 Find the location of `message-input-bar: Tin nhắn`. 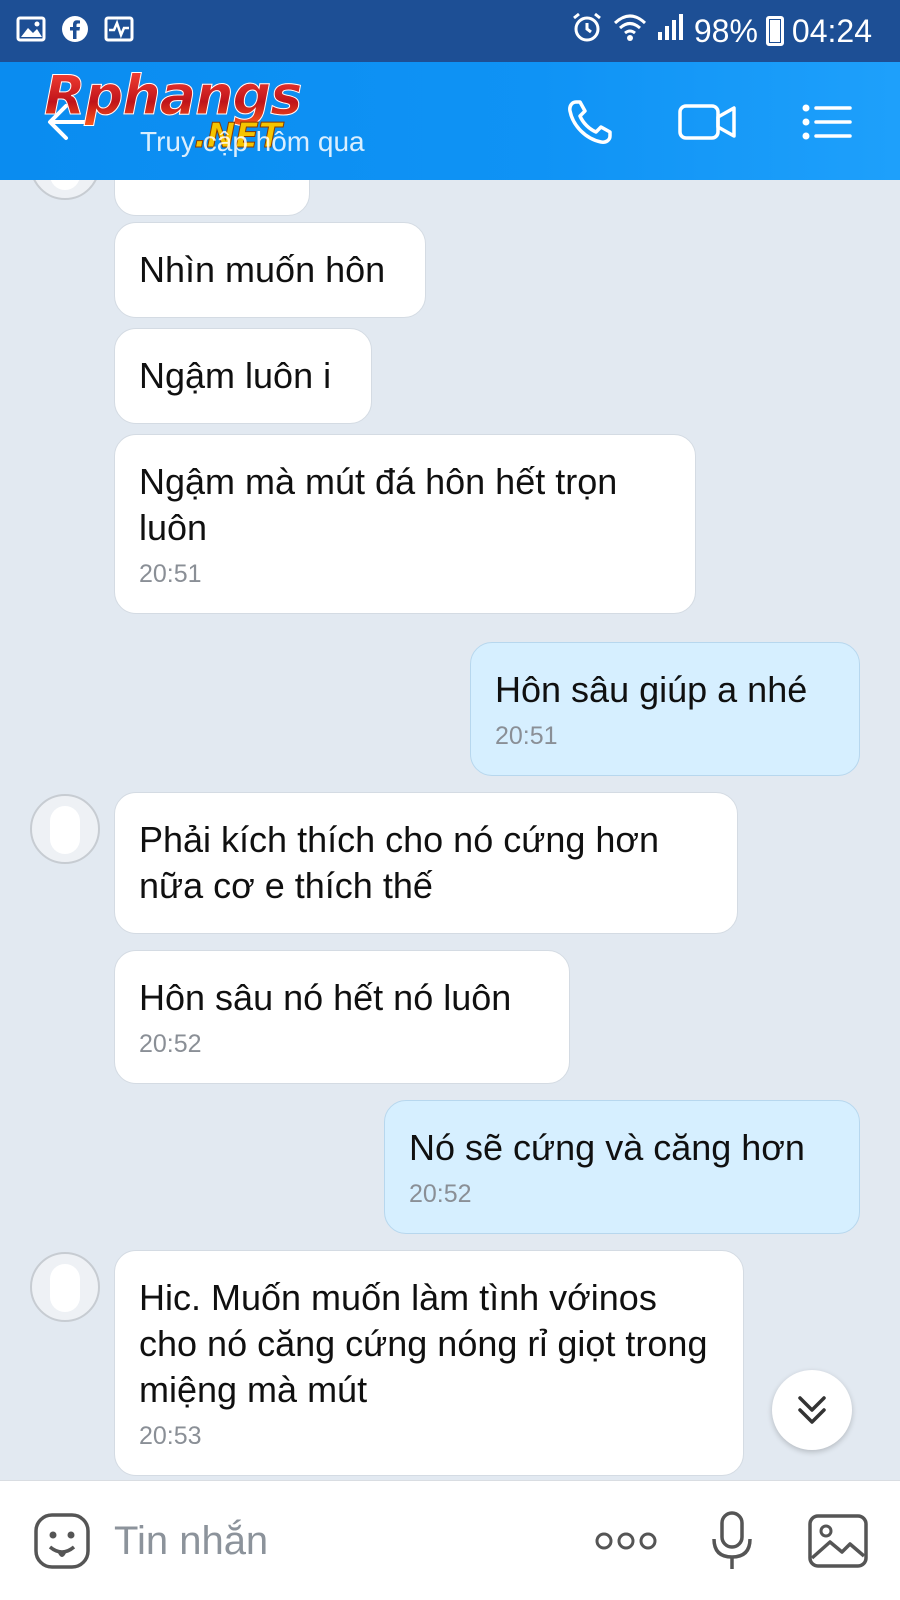

message-input-bar: Tin nhắn is located at coordinates (450, 1540).